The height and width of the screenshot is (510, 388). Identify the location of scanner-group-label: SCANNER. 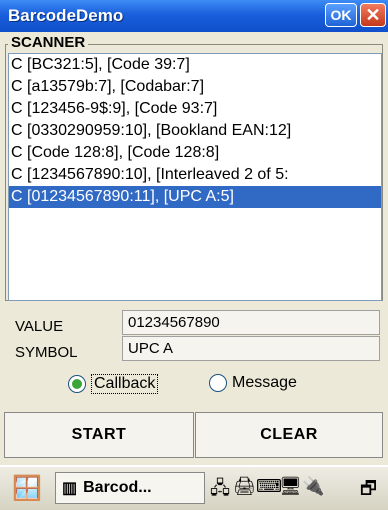
(48, 42).